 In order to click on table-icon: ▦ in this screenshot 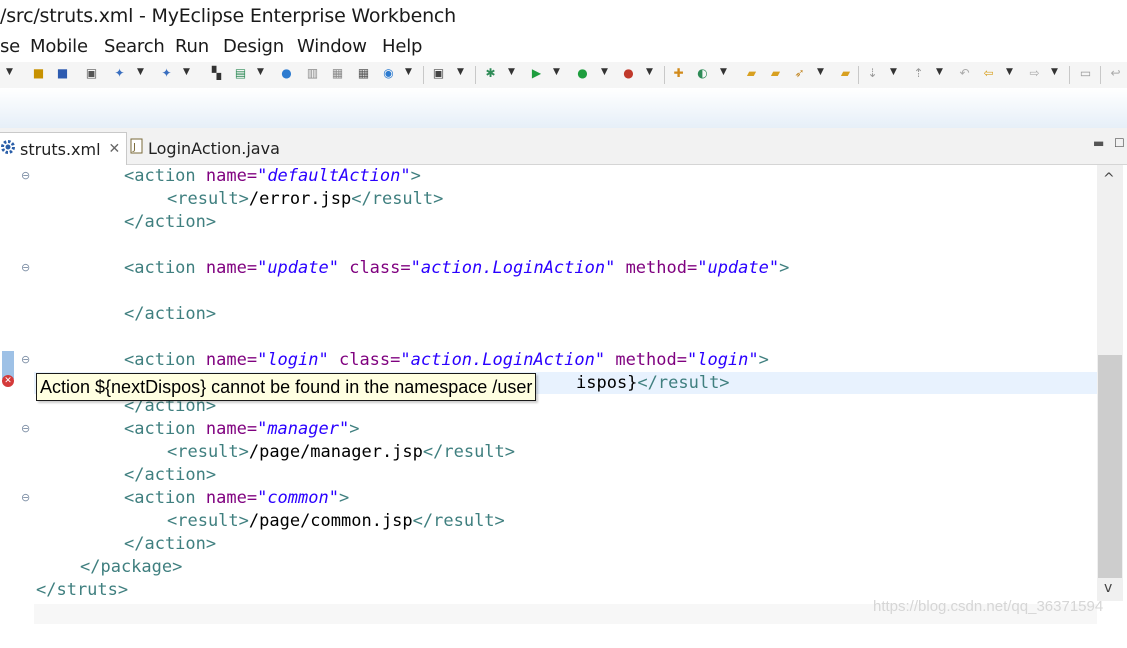, I will do `click(363, 73)`.